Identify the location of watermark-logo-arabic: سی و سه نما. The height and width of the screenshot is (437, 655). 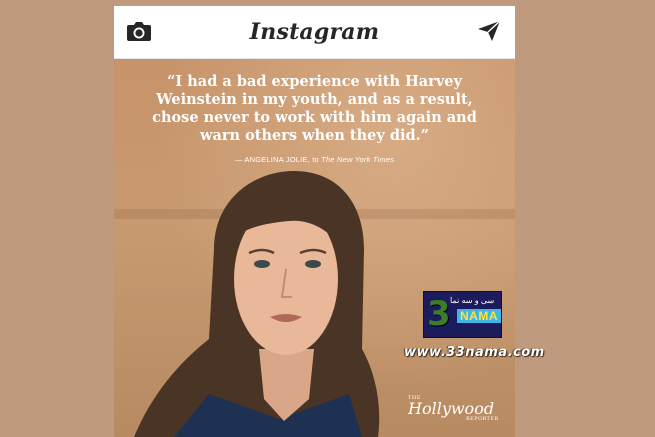
(472, 300).